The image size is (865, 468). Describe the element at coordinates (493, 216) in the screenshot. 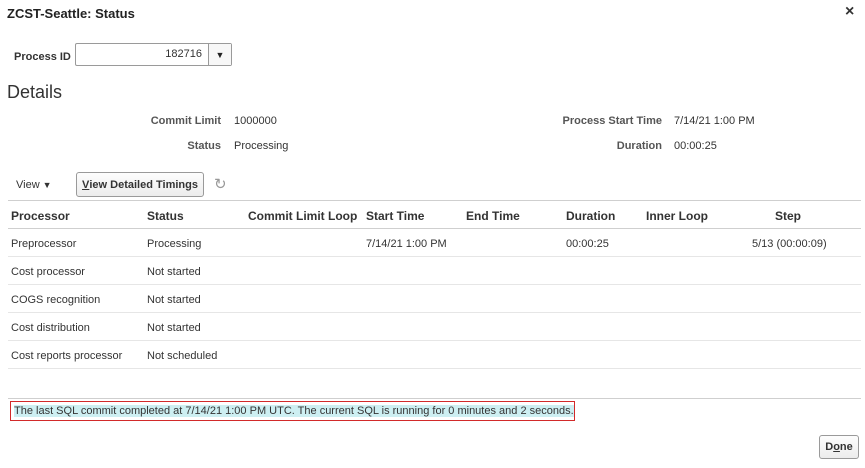

I see `column-header-end-time: End Time` at that location.